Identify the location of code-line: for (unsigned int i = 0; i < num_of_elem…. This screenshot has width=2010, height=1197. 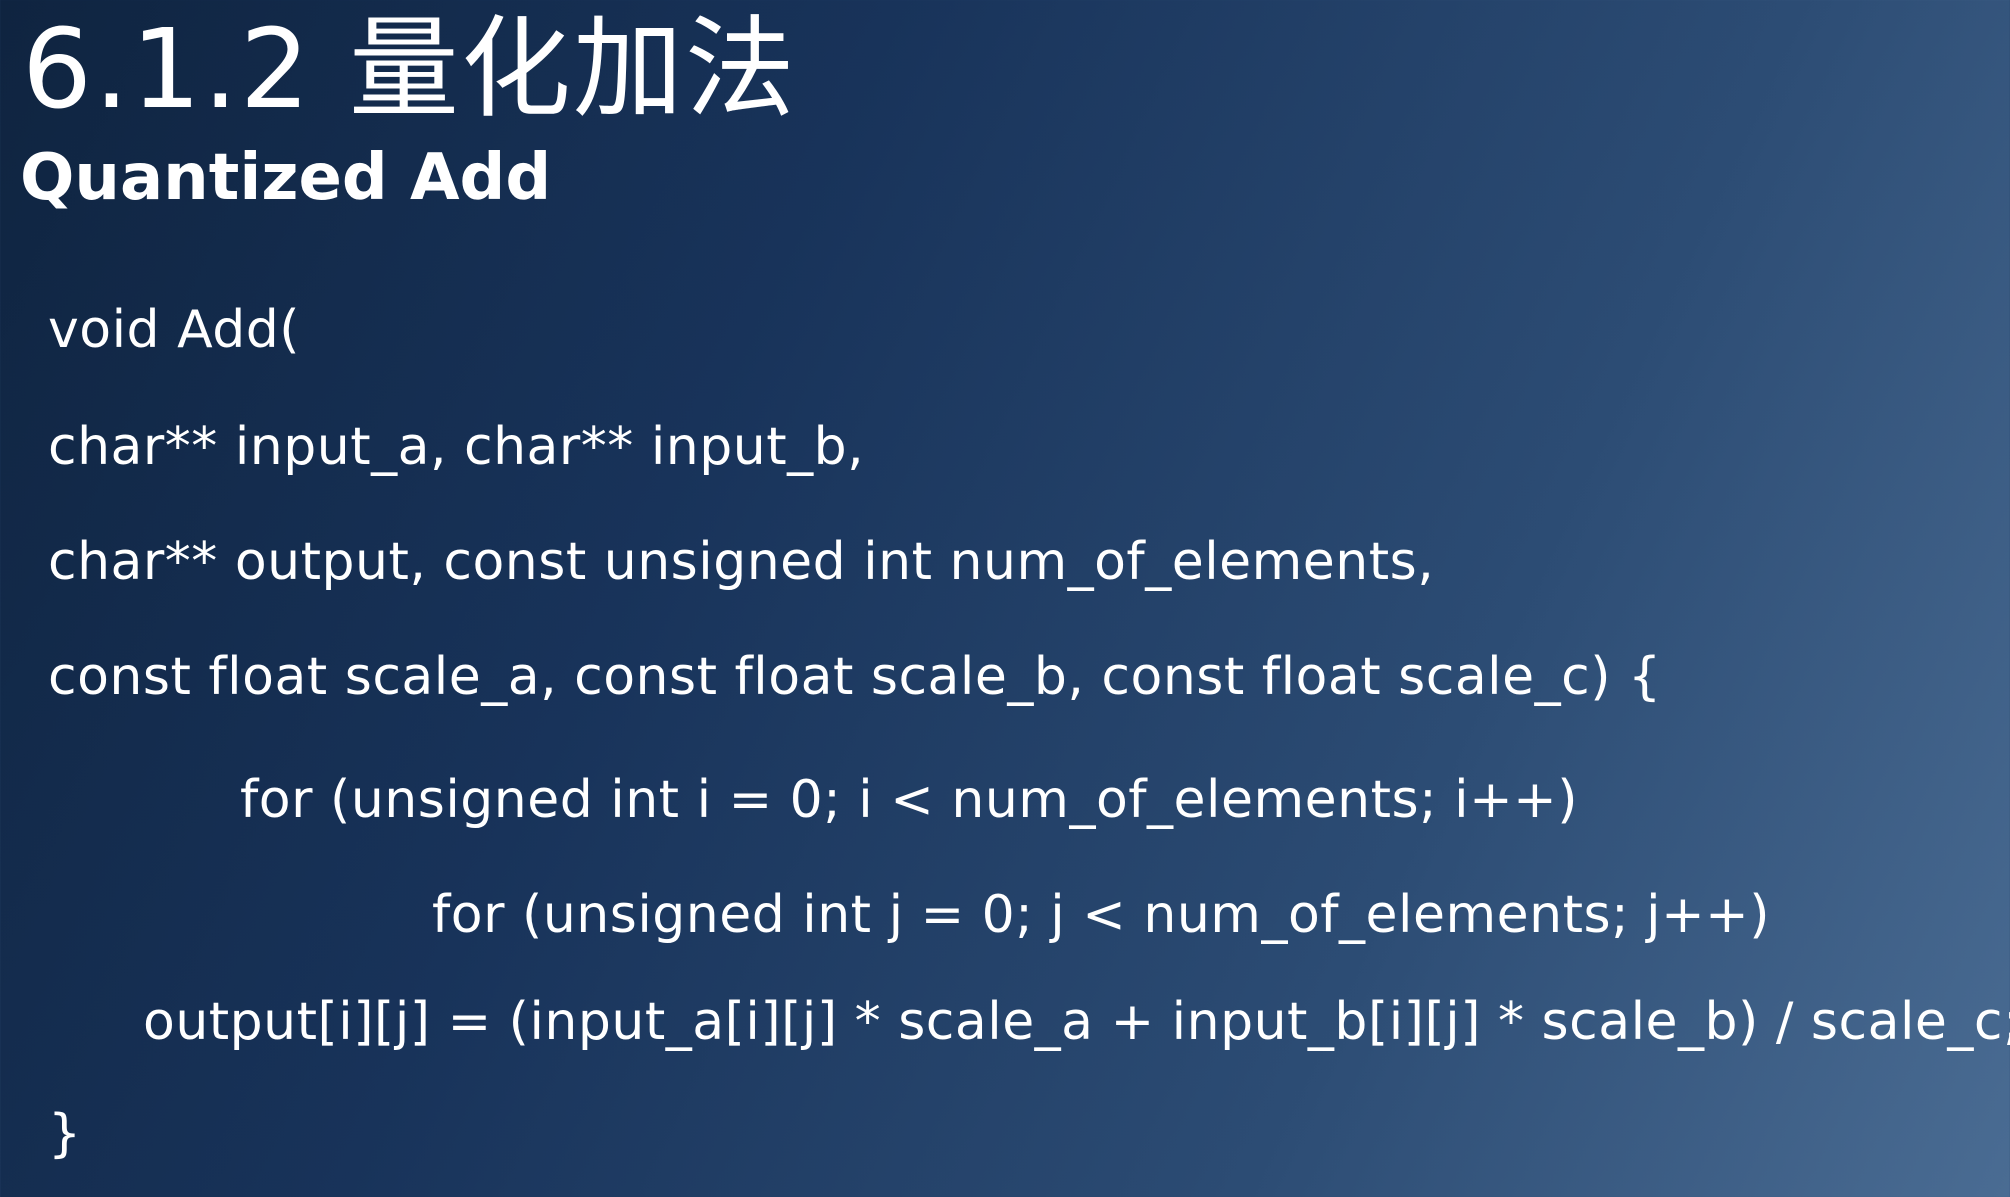
(909, 800).